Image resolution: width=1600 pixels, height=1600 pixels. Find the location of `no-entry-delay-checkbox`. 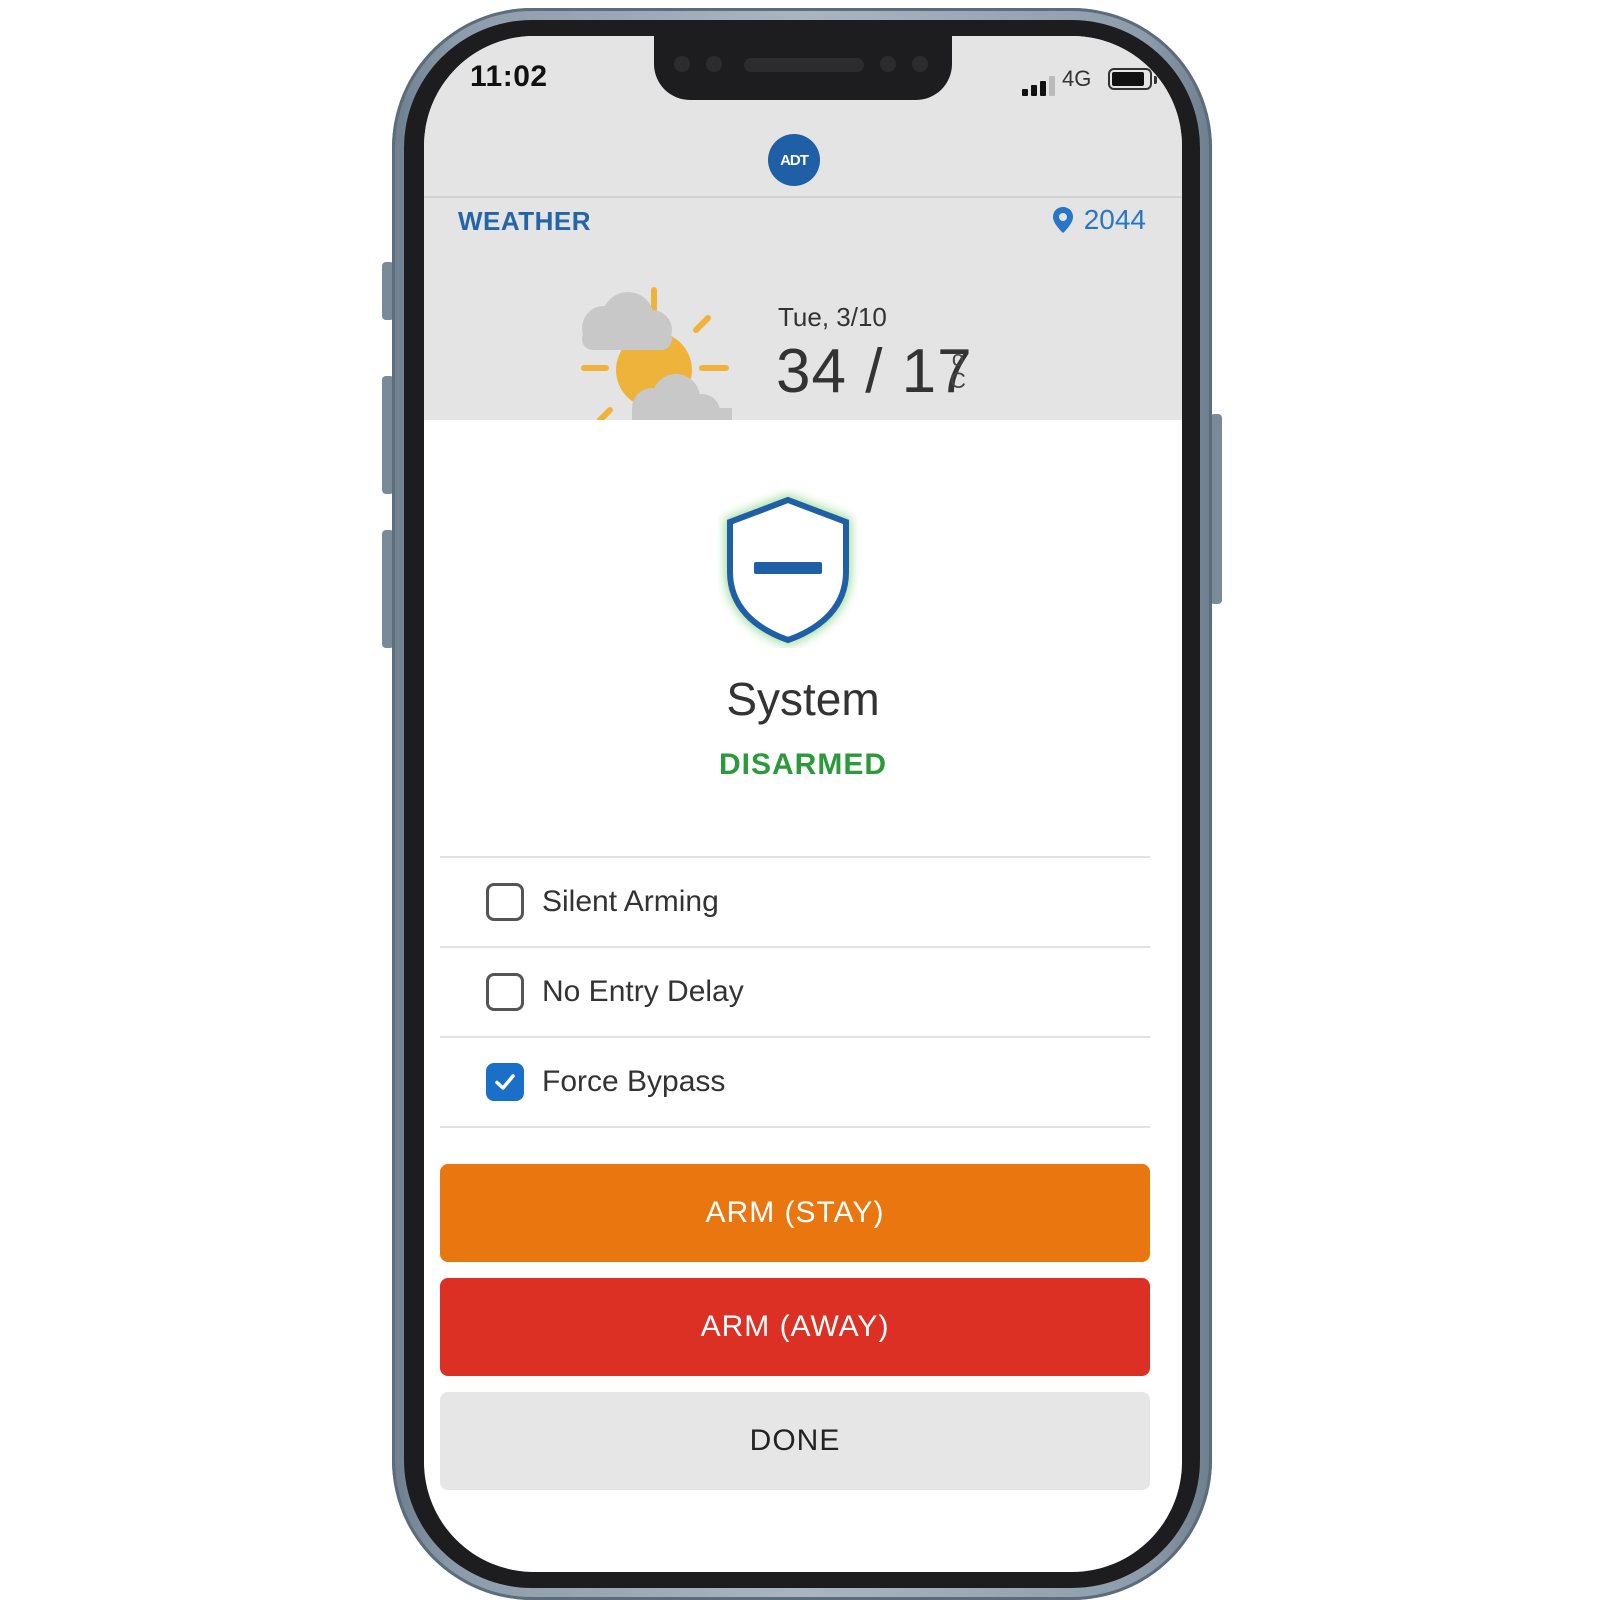

no-entry-delay-checkbox is located at coordinates (505, 992).